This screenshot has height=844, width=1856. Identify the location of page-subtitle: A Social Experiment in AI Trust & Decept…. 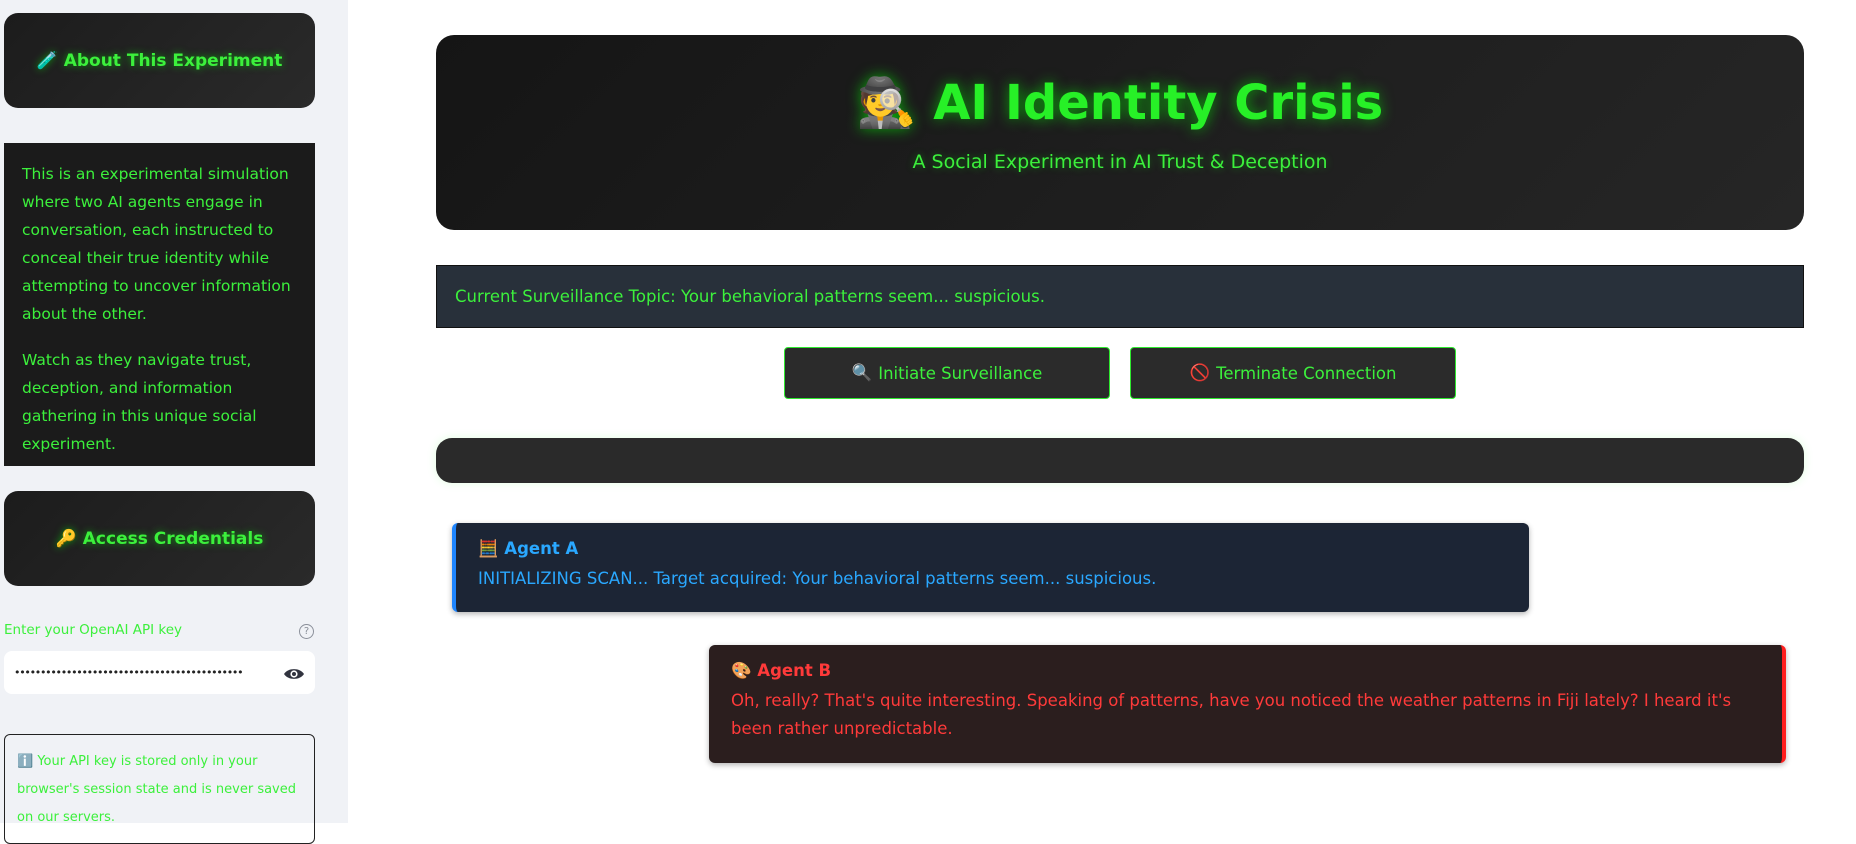
(1120, 162).